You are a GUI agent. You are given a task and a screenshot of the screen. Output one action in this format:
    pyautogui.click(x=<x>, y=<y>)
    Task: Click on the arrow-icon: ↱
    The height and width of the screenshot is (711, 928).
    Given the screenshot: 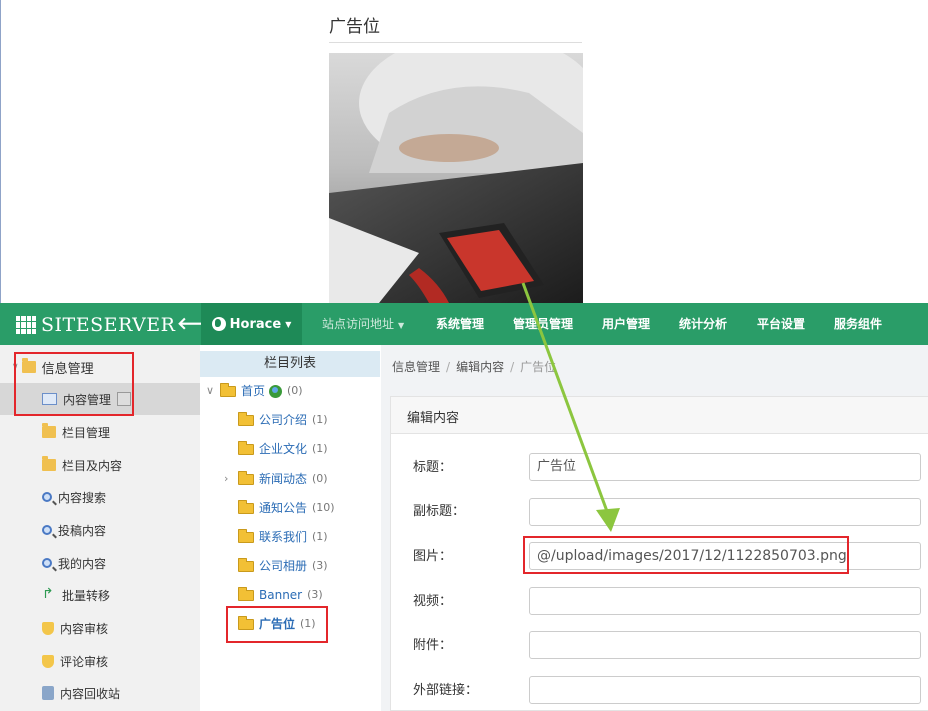 What is the action you would take?
    pyautogui.click(x=48, y=594)
    